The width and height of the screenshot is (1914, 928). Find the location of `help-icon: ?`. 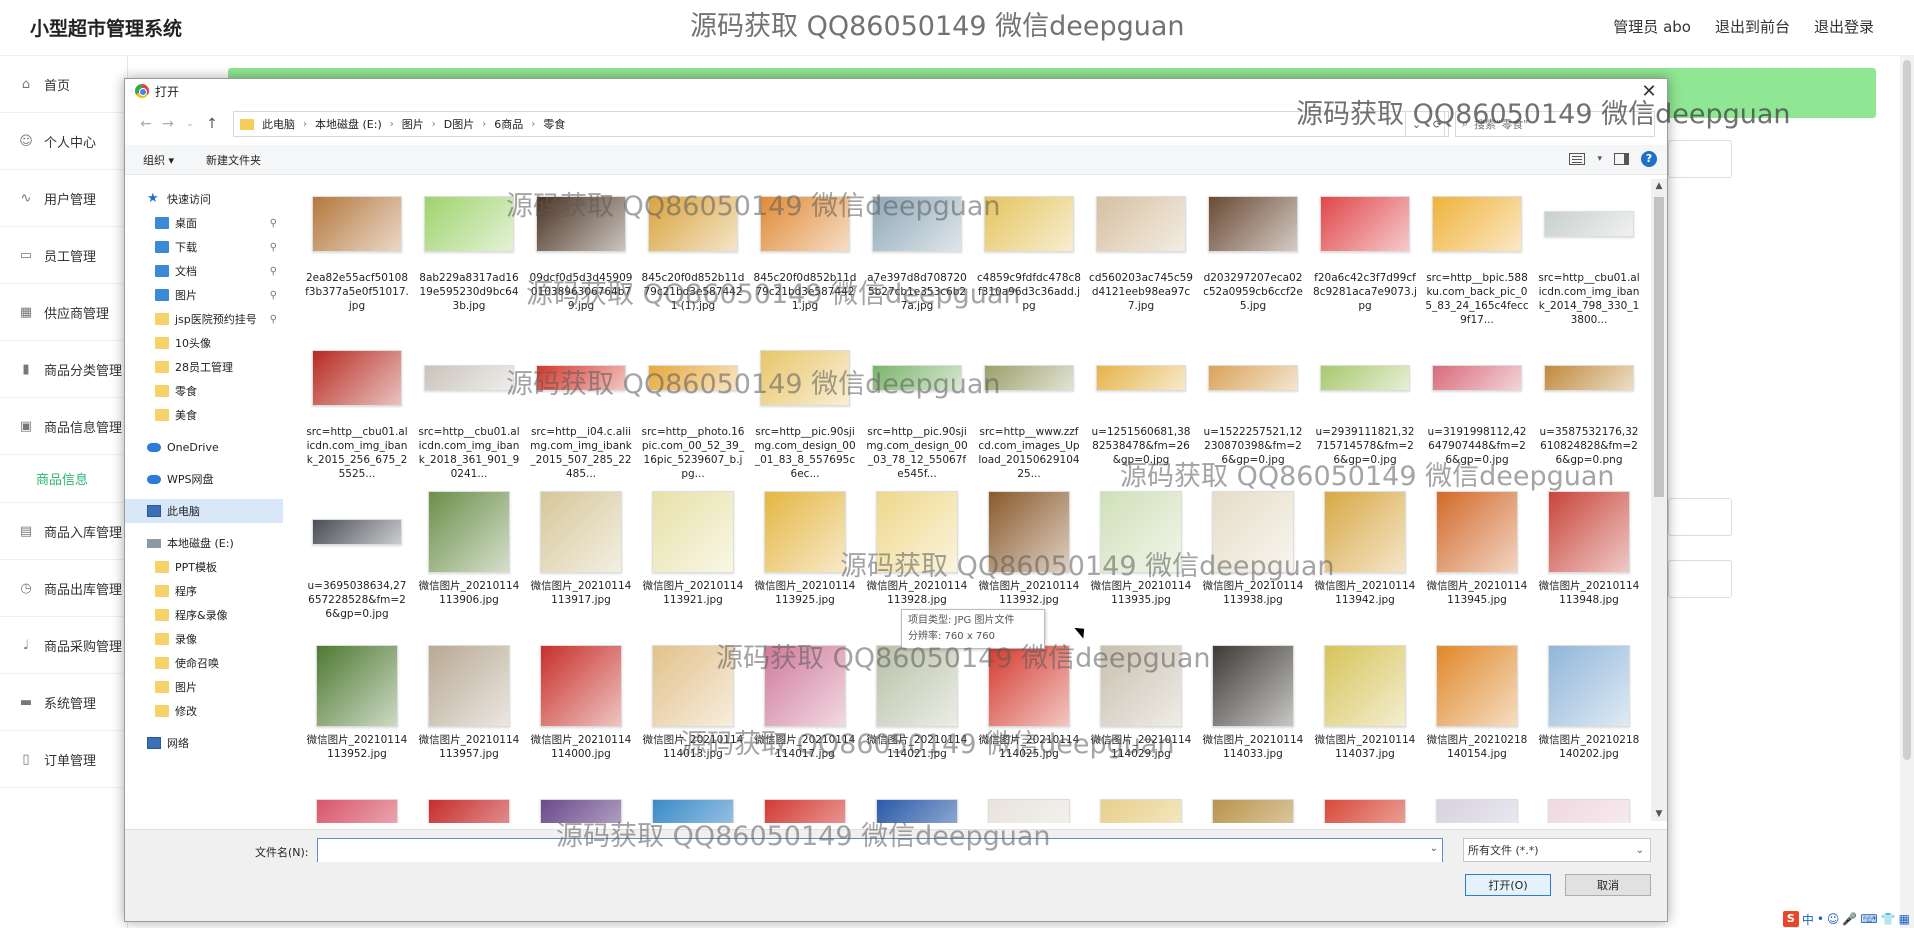

help-icon: ? is located at coordinates (1649, 159).